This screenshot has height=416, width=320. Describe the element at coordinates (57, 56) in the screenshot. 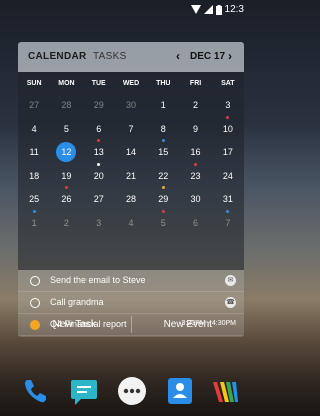

I see `tab-calendar: CALENDAR` at that location.